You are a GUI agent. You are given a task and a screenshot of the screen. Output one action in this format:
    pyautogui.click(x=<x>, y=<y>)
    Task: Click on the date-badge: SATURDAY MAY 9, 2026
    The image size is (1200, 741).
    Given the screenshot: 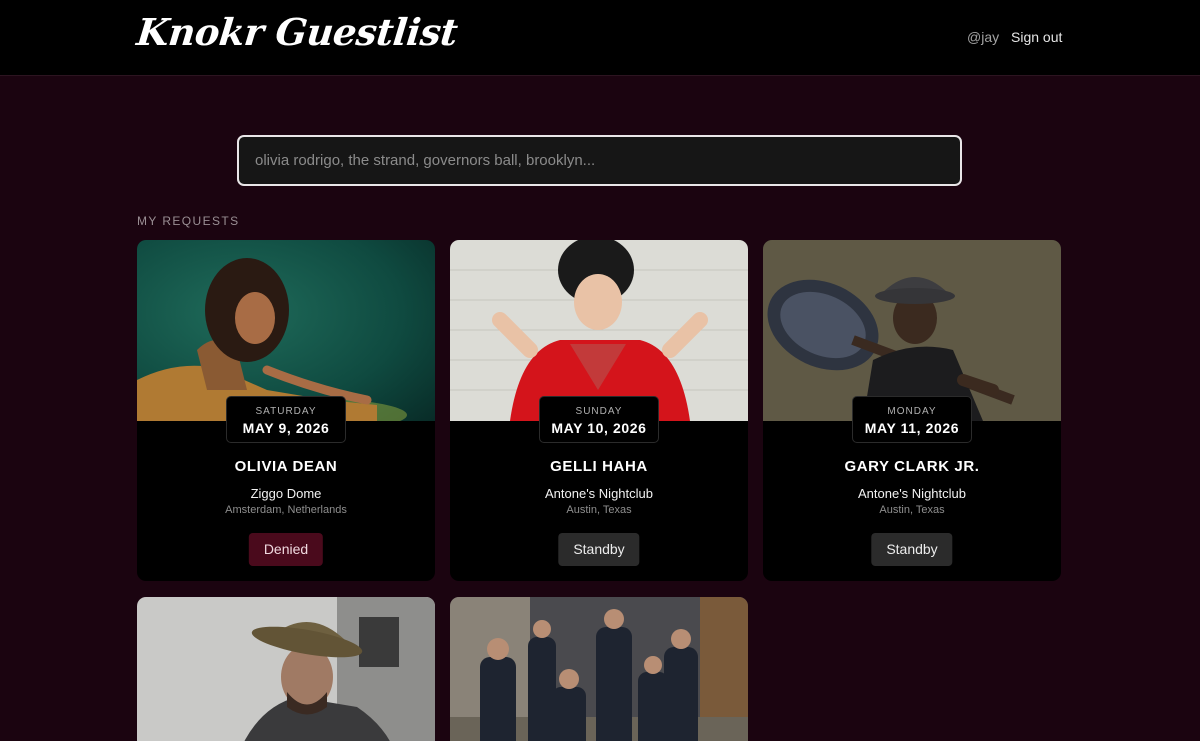 What is the action you would take?
    pyautogui.click(x=286, y=419)
    